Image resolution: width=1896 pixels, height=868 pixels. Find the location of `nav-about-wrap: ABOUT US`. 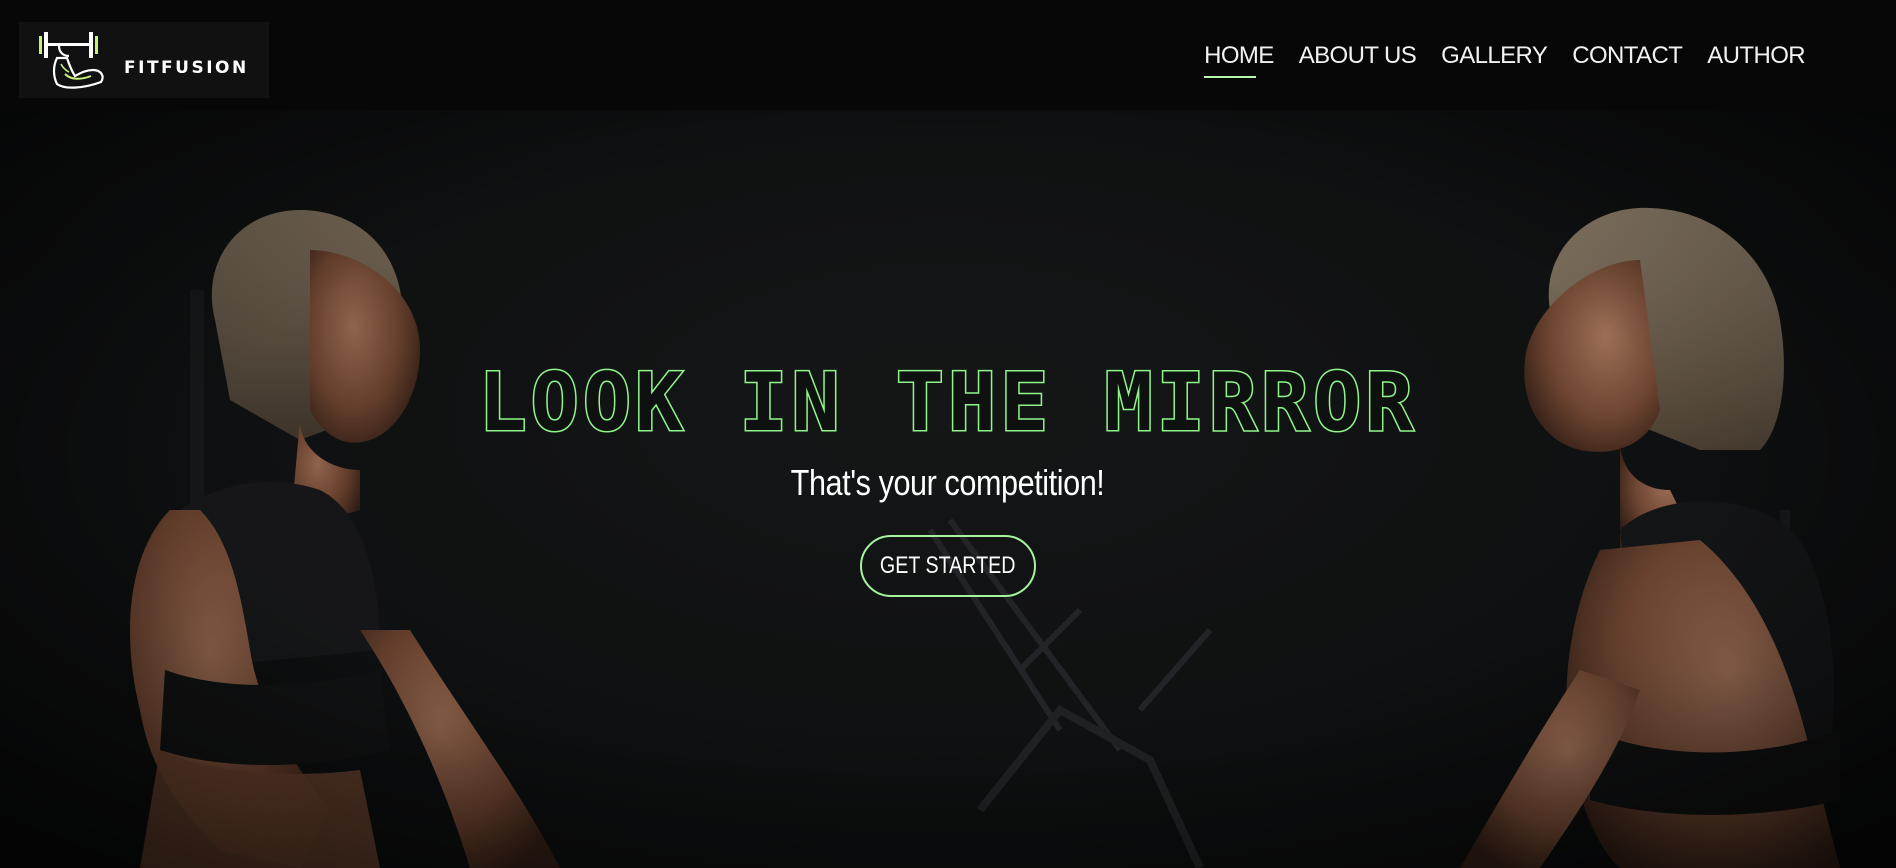

nav-about-wrap: ABOUT US is located at coordinates (1358, 57).